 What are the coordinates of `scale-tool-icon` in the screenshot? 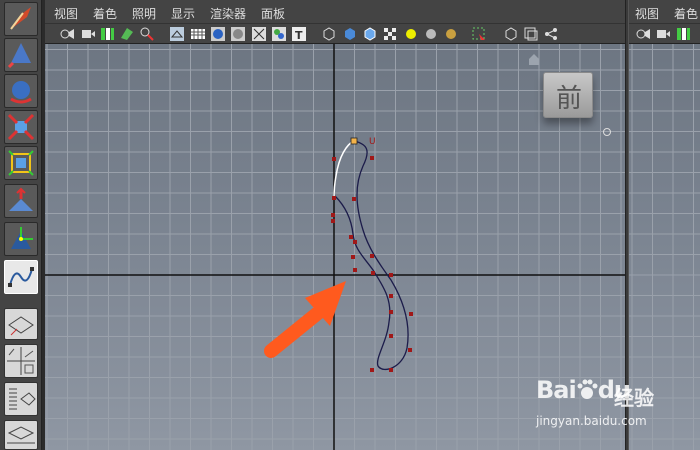 It's located at (21, 201).